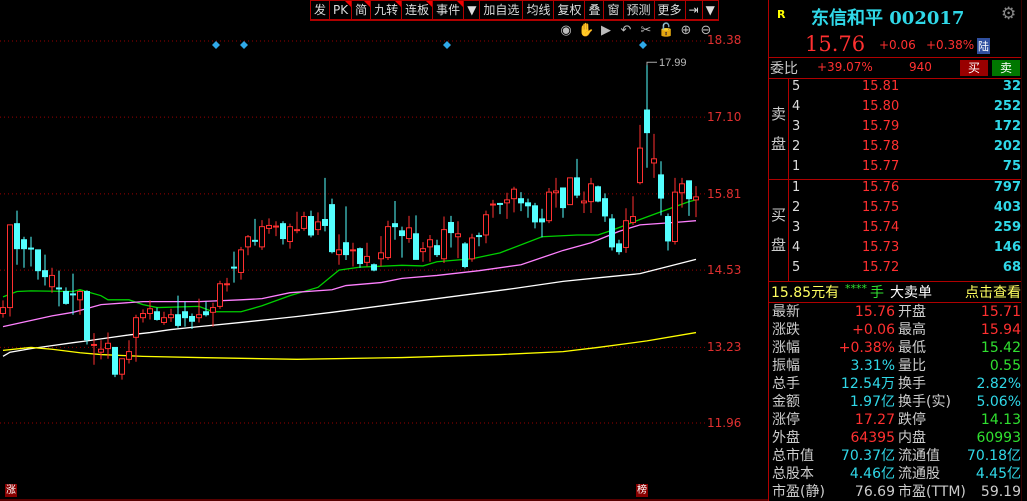 Image resolution: width=1027 pixels, height=501 pixels. I want to click on stat-label: 流通股, so click(919, 474).